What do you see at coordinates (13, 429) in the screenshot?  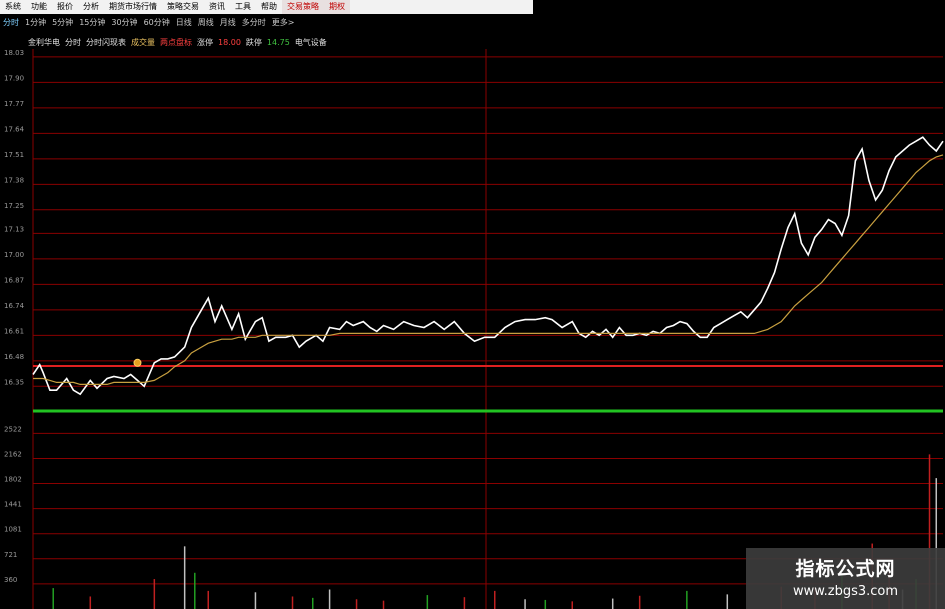 I see `volume-tick-label: 2522` at bounding box center [13, 429].